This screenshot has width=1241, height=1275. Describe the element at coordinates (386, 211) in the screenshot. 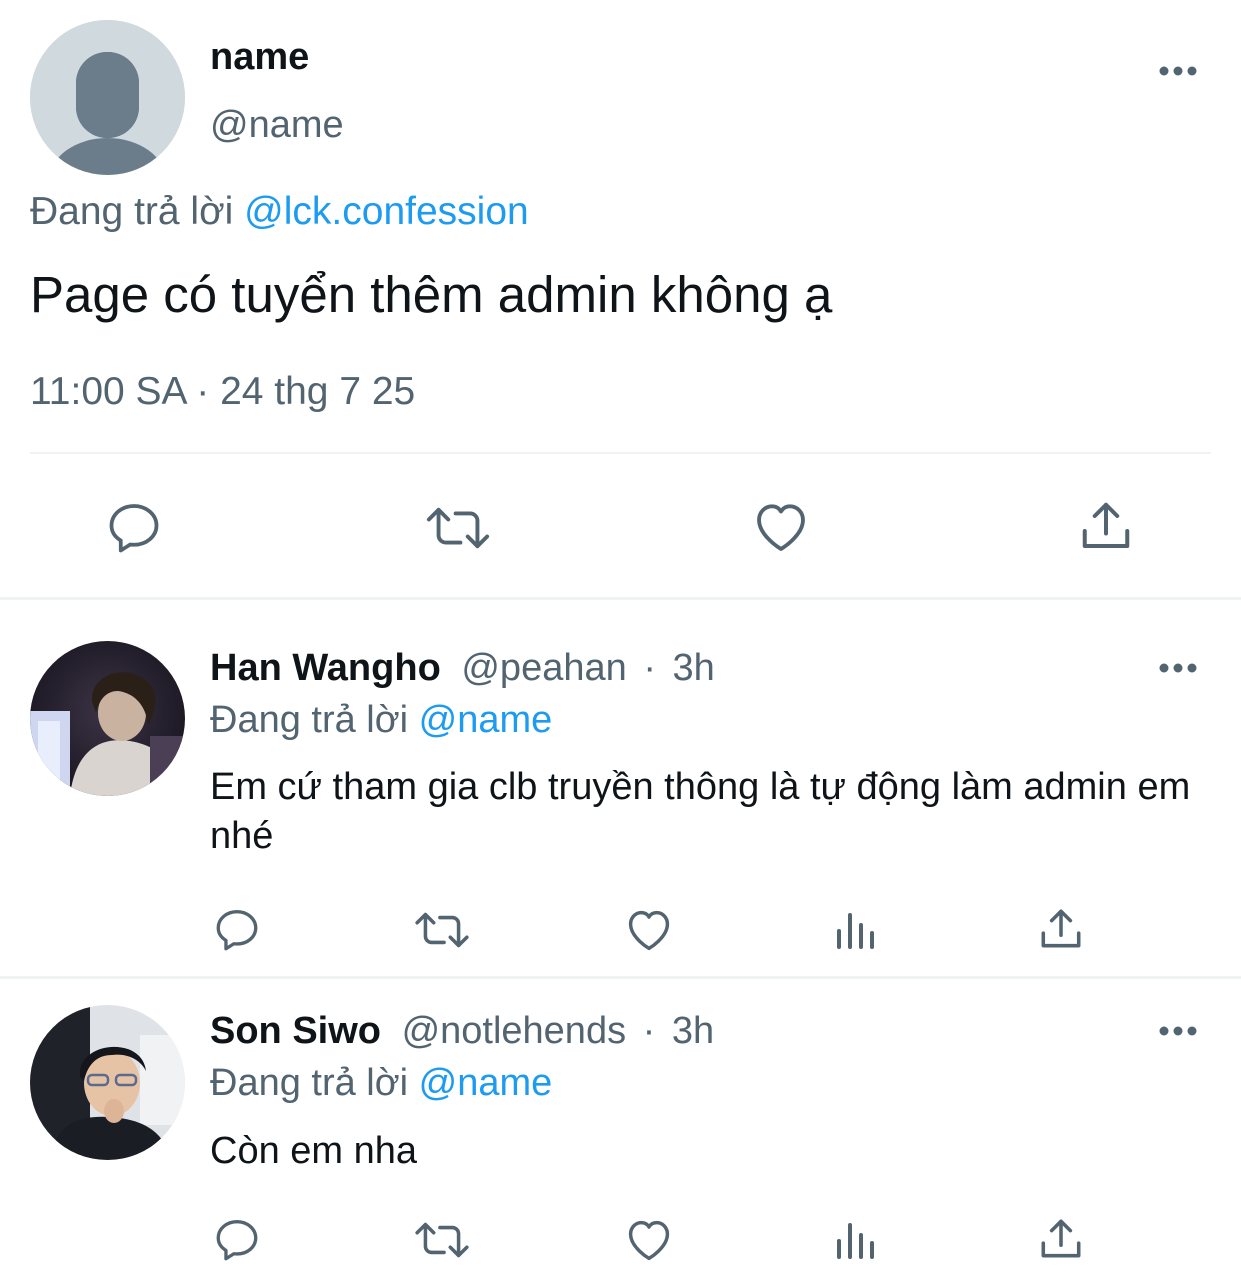

I see `replying-mention-link: @lck.confession` at that location.